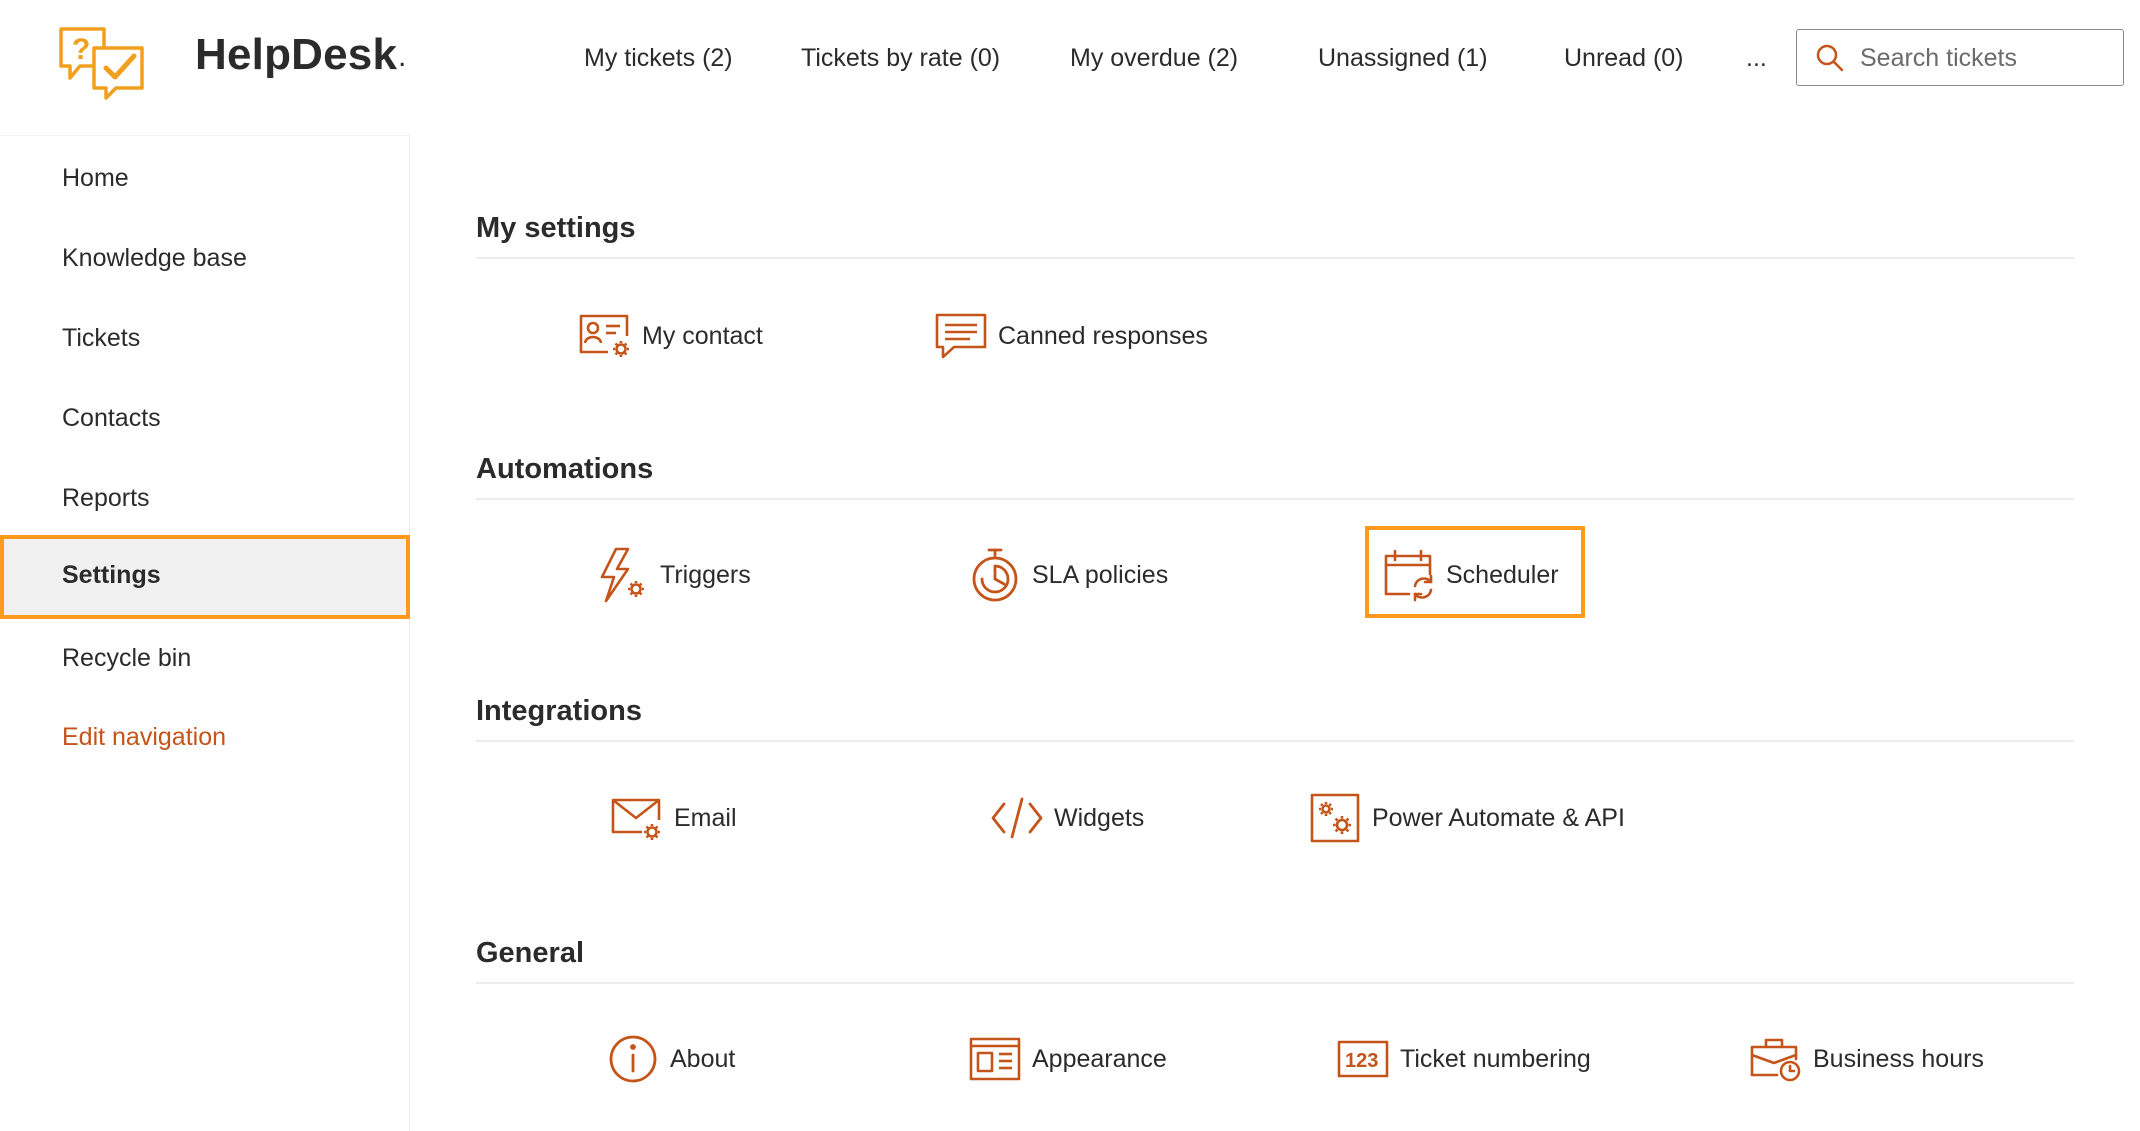  I want to click on tile-sla-policies: SLA policies, so click(1068, 575).